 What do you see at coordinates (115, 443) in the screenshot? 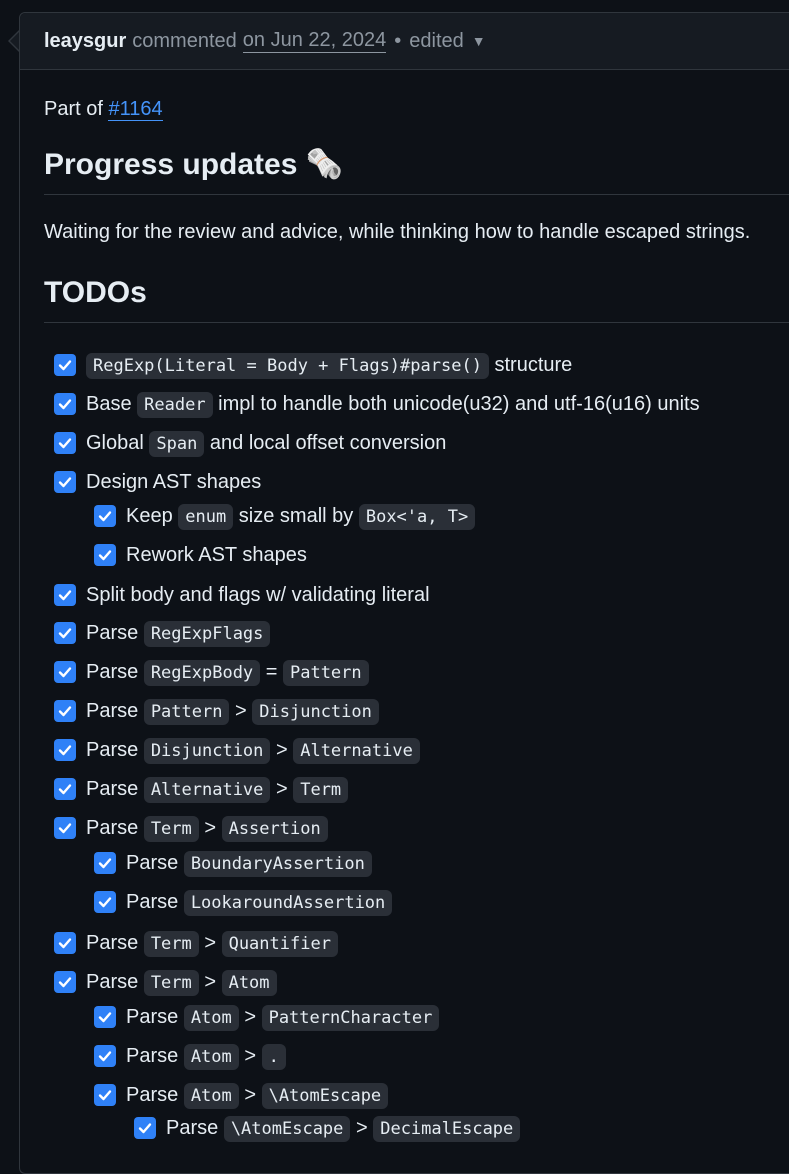
I see `todo-text: Global` at bounding box center [115, 443].